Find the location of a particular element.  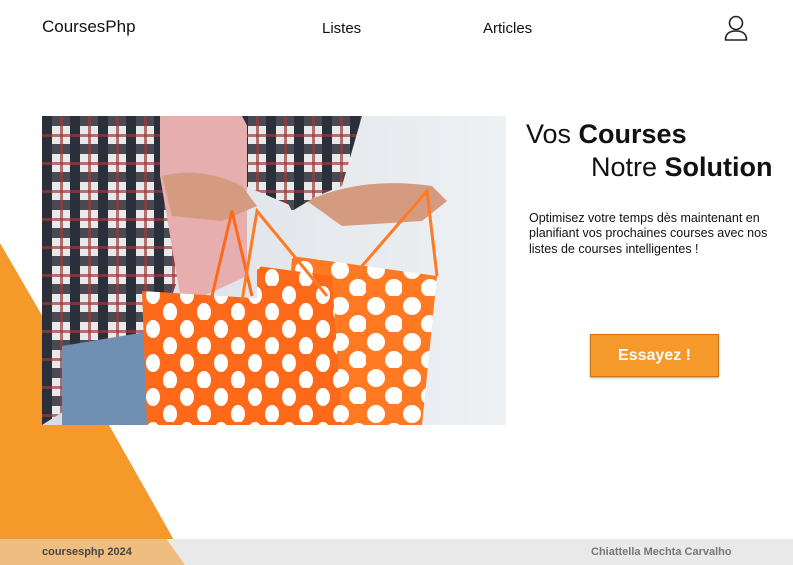

headline-prefix-1: Vos is located at coordinates (552, 134).